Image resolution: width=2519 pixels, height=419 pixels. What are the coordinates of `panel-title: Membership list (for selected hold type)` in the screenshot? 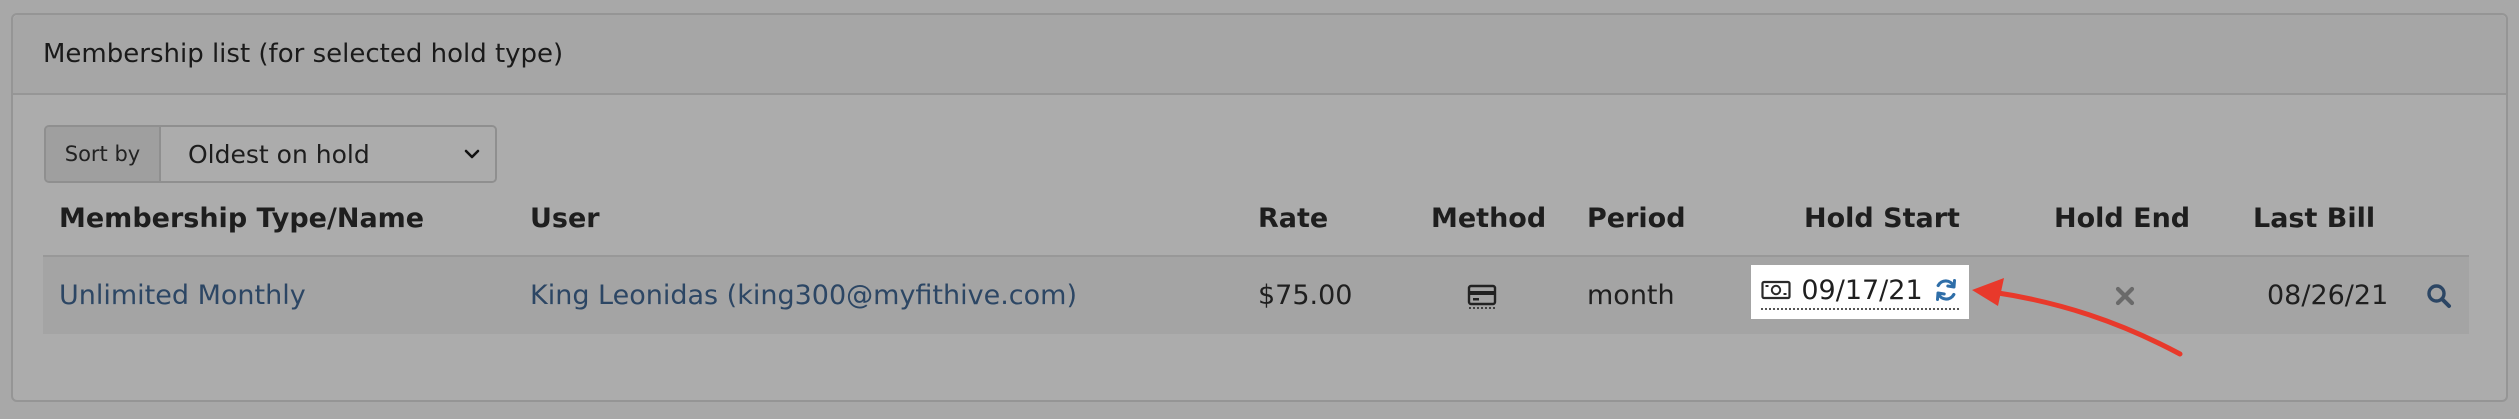 It's located at (303, 54).